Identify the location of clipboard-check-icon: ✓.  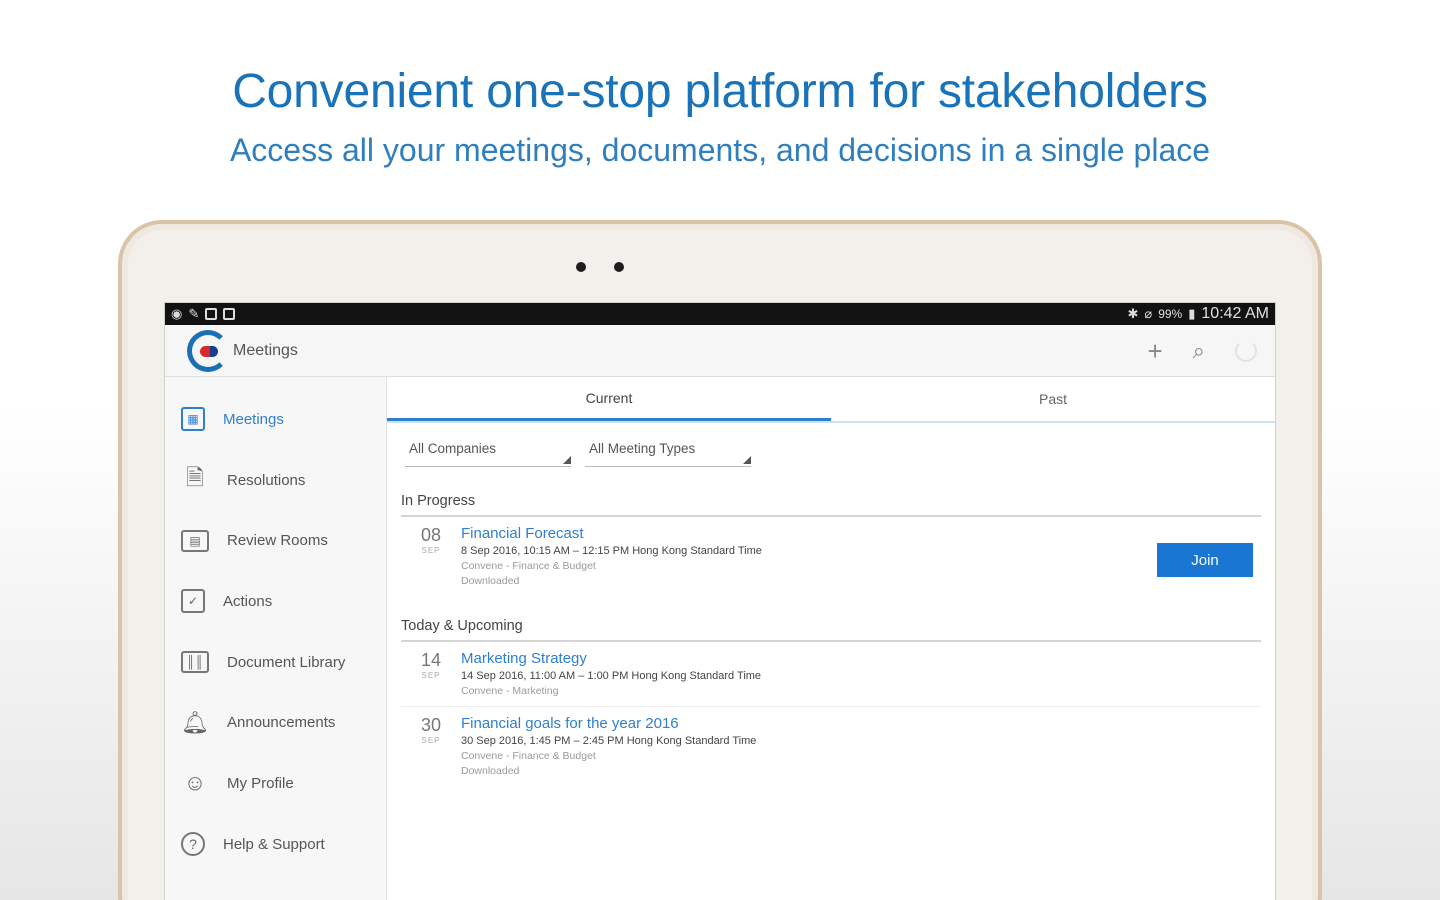
(193, 601).